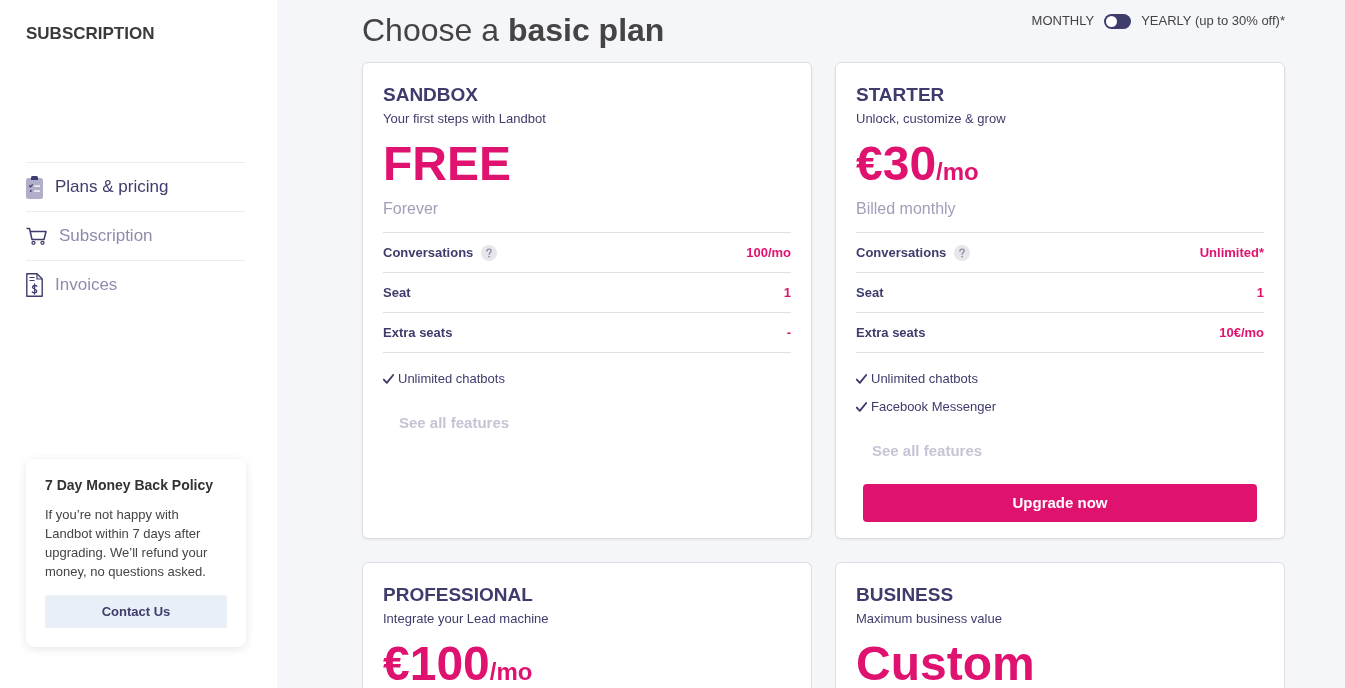 The image size is (1345, 688). What do you see at coordinates (135, 284) in the screenshot?
I see `sidebar-item: Invoices` at bounding box center [135, 284].